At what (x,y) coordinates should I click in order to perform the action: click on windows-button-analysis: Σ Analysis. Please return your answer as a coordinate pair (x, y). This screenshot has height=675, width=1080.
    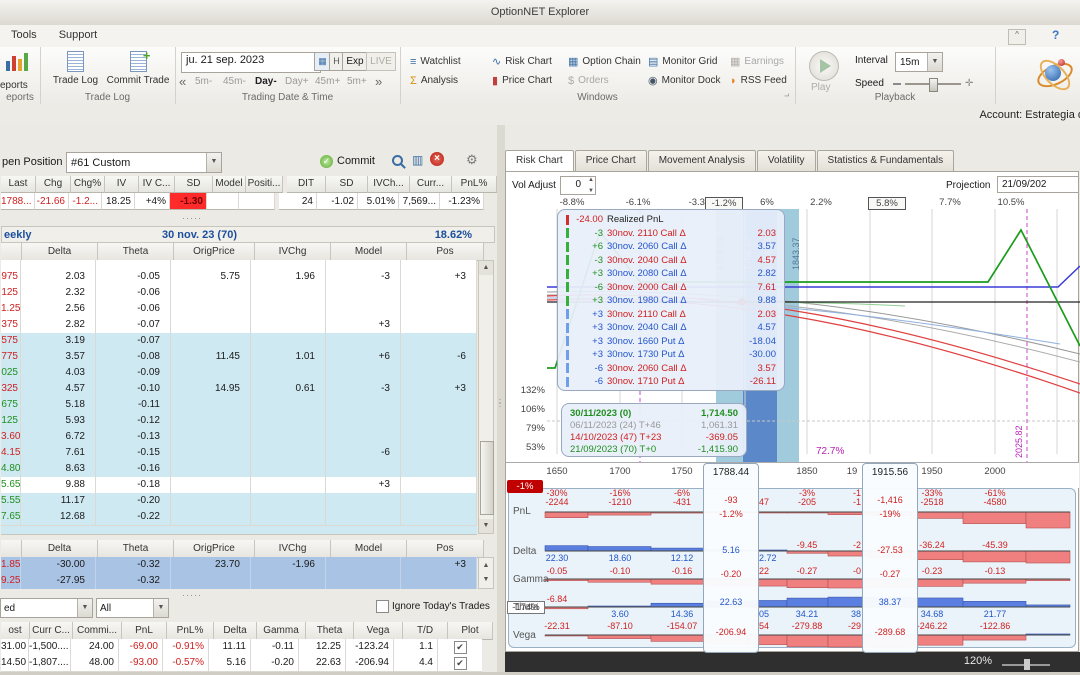
    Looking at the image, I should click on (434, 80).